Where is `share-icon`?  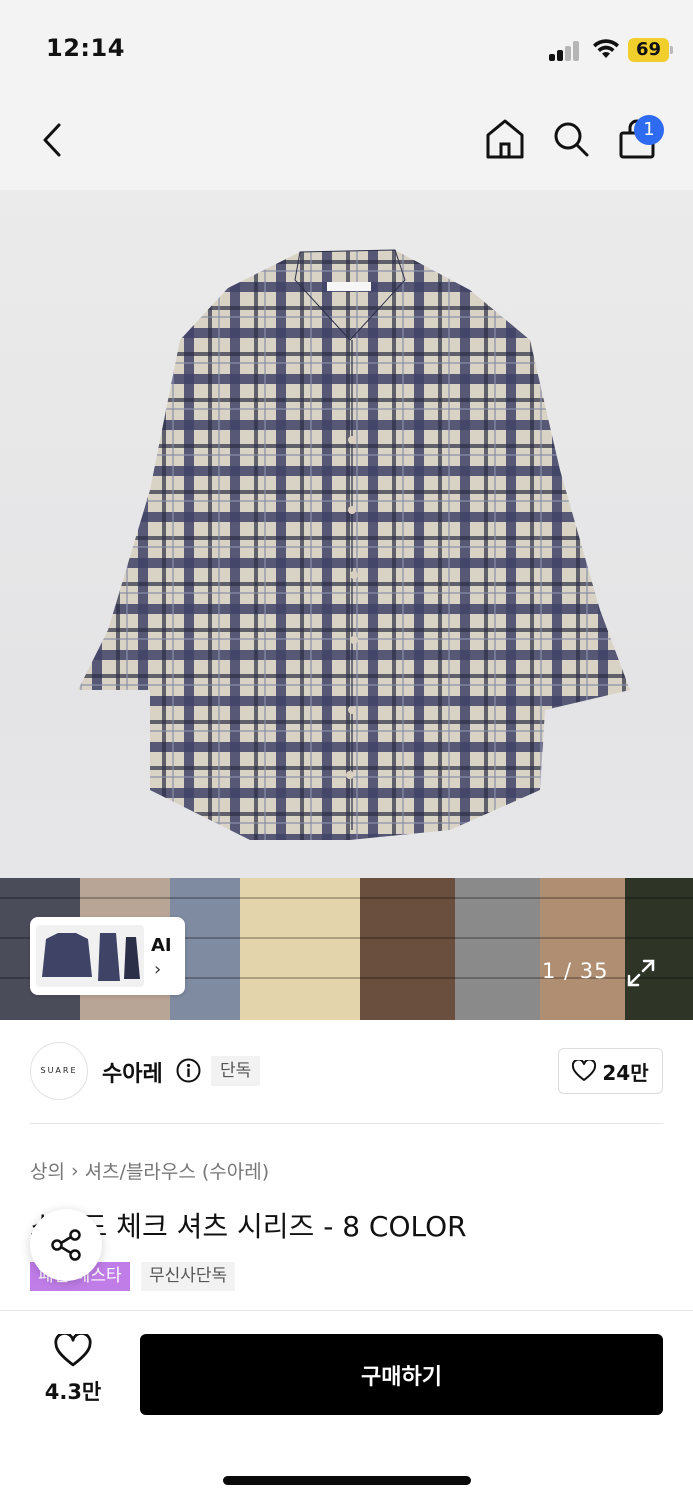 share-icon is located at coordinates (66, 1245).